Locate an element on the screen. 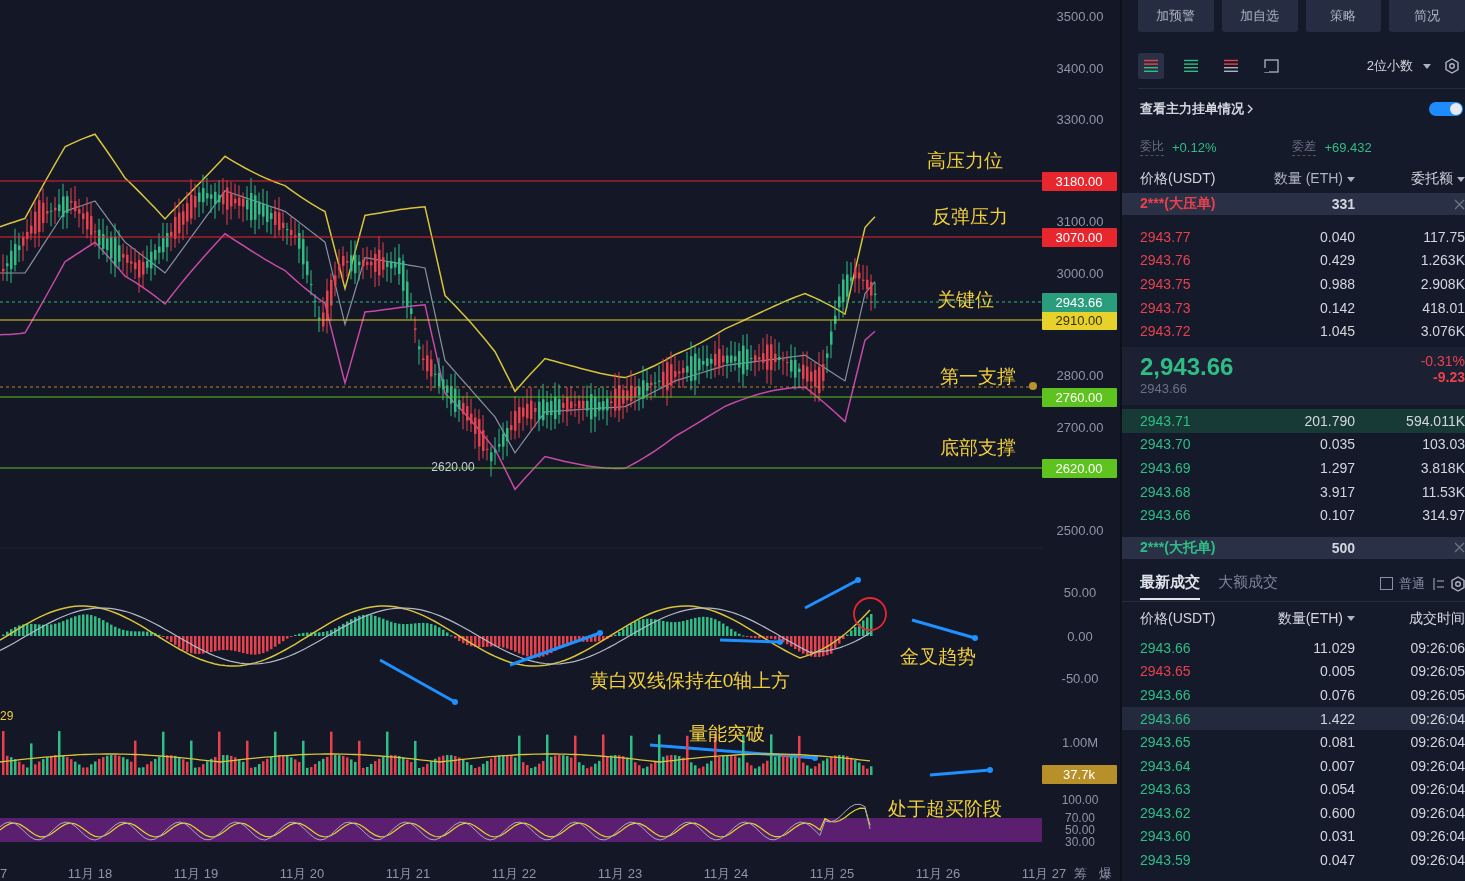  trade-quantity: 1.422 is located at coordinates (1336, 718).